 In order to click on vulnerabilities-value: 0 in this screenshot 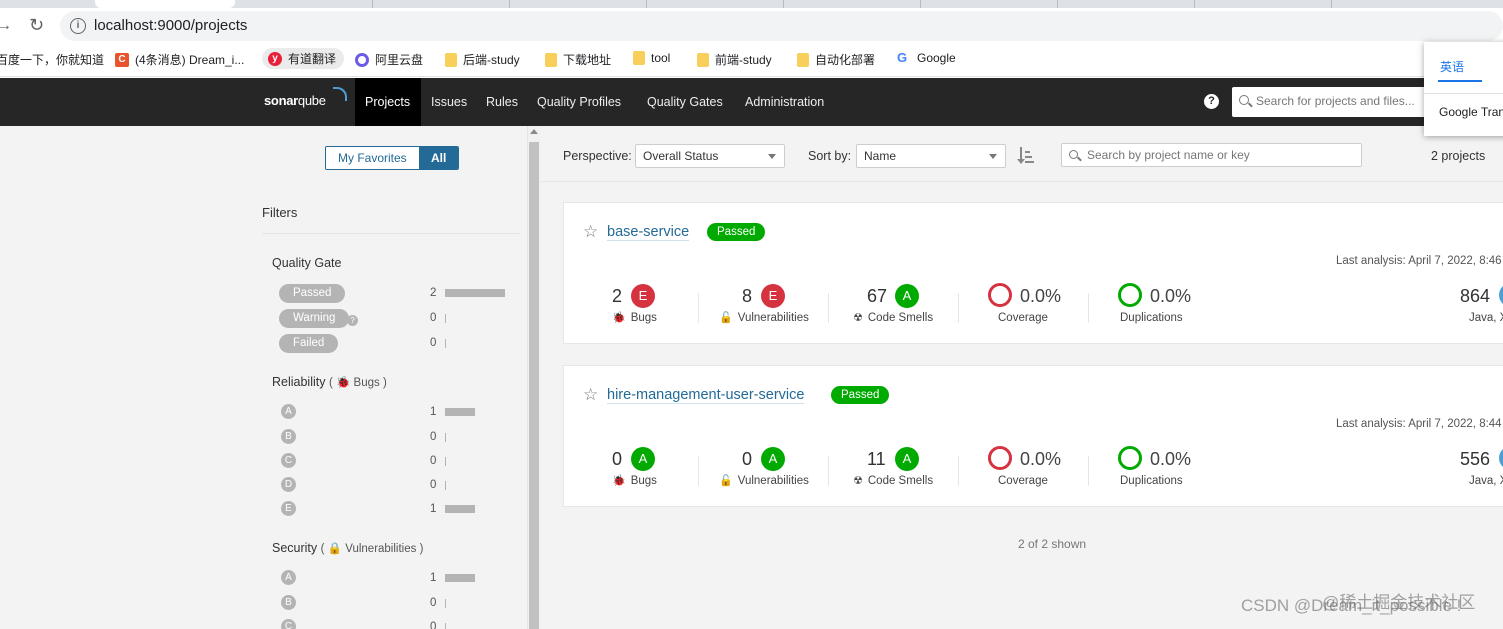, I will do `click(747, 459)`.